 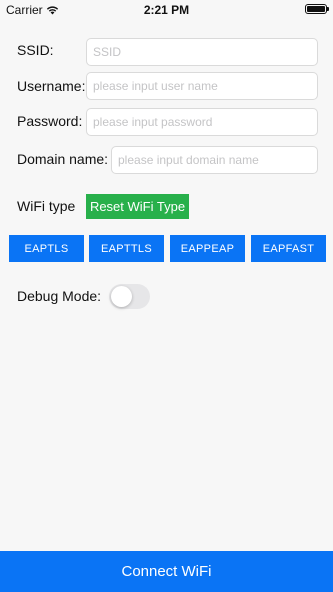 What do you see at coordinates (46, 248) in the screenshot?
I see `eaptls-button: EAPTLS` at bounding box center [46, 248].